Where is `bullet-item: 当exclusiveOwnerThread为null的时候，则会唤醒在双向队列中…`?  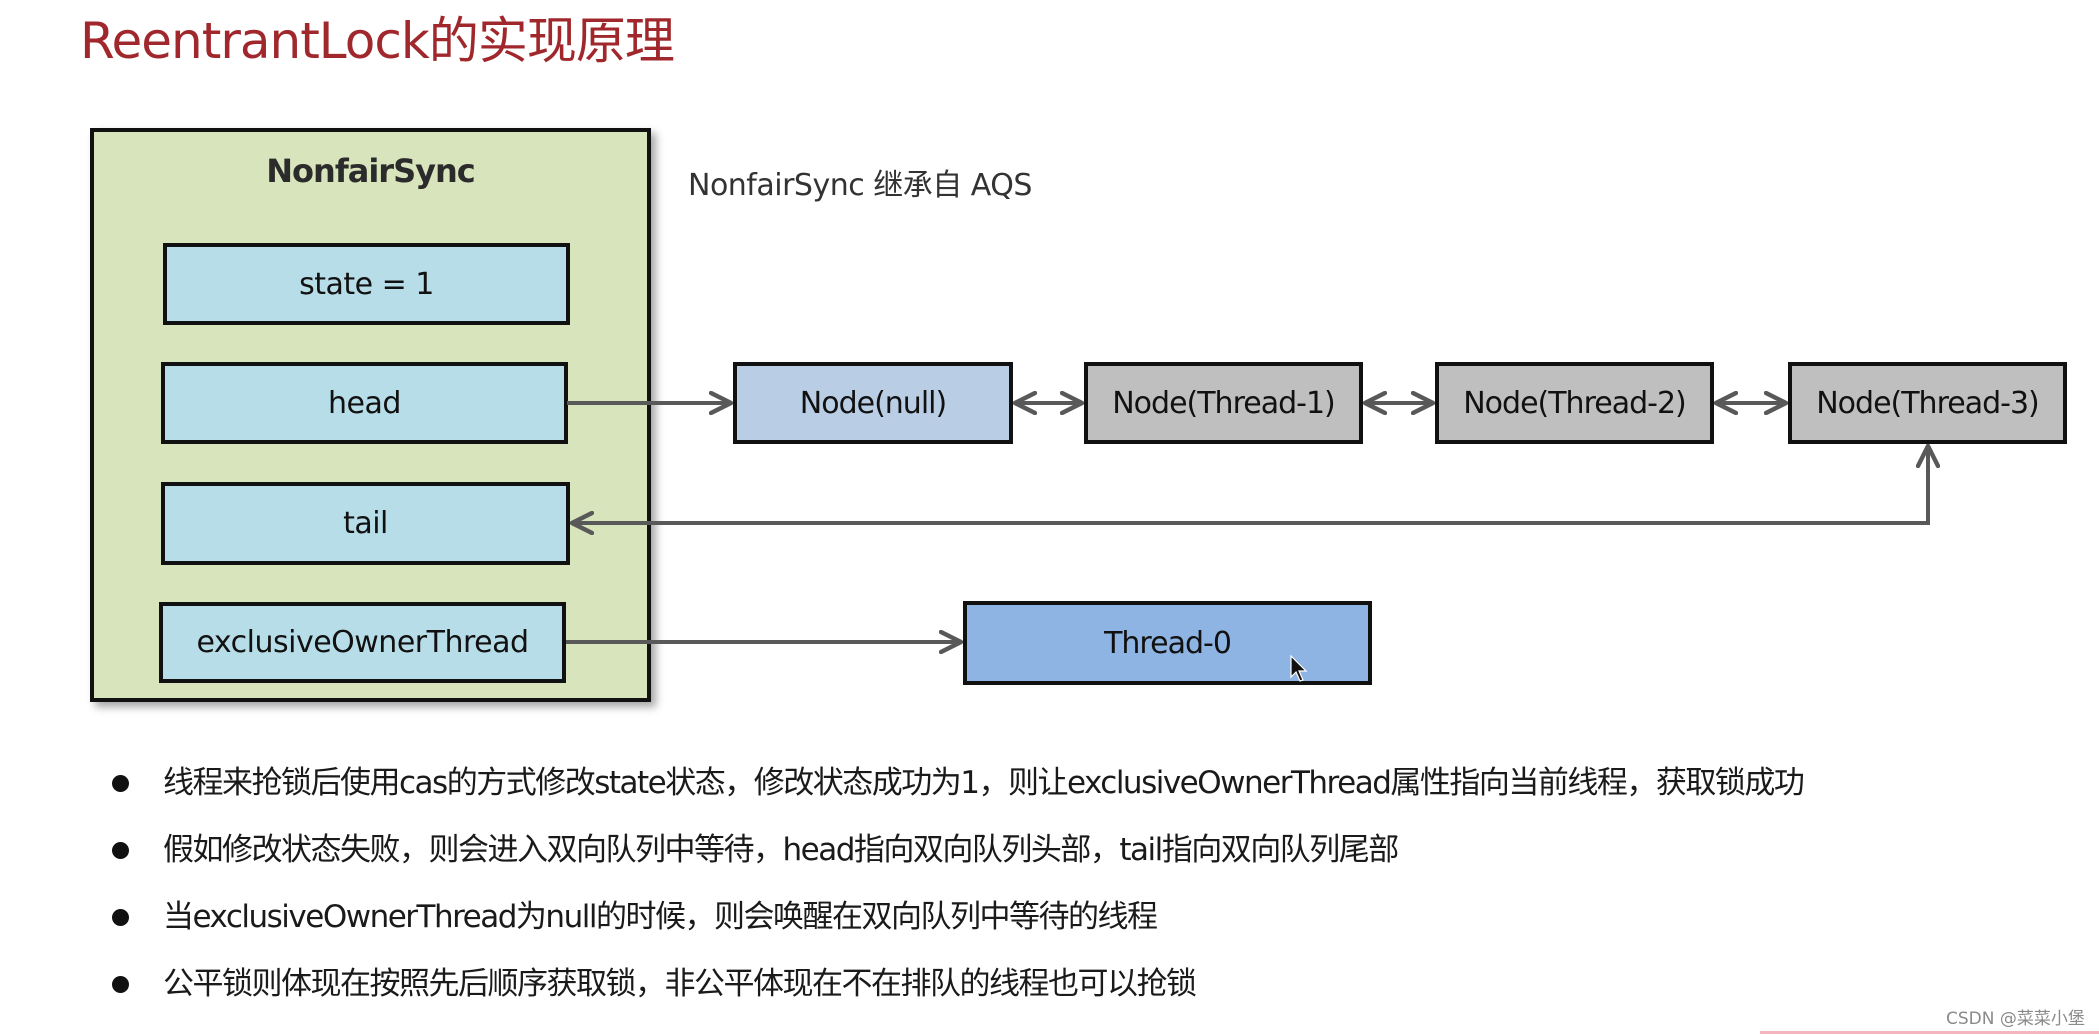
bullet-item: 当exclusiveOwnerThread为null的时候，则会唤醒在双向队列中… is located at coordinates (955, 922).